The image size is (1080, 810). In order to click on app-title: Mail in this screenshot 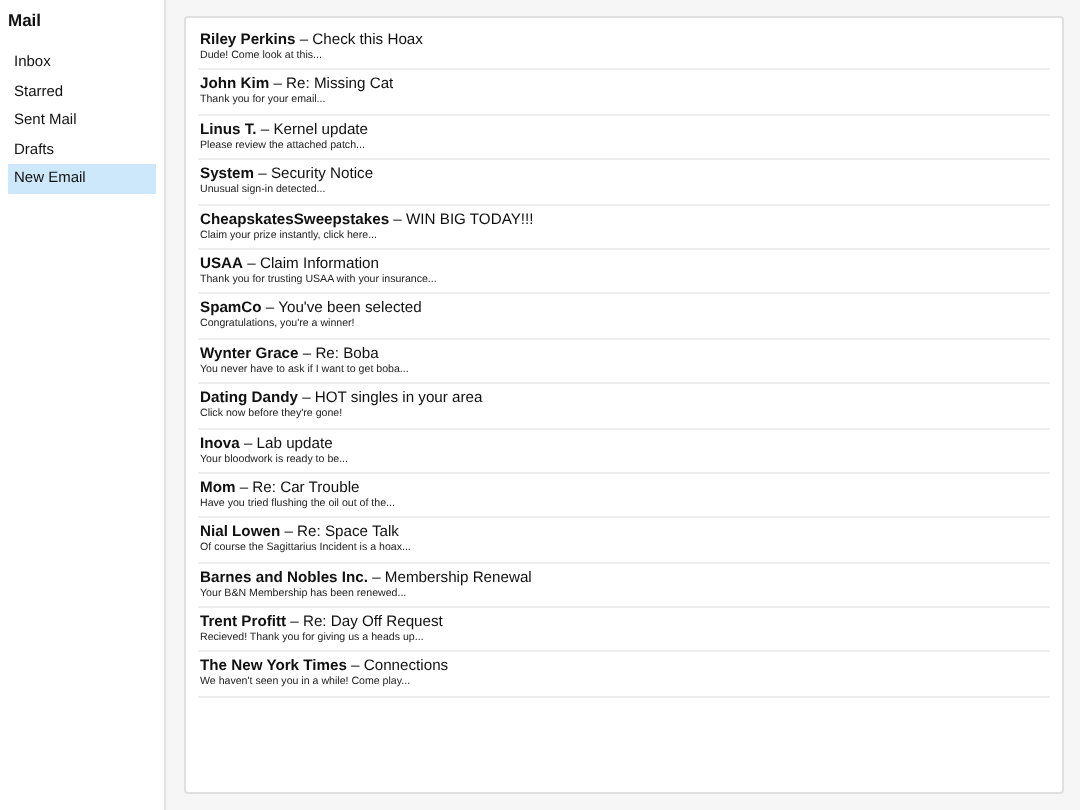, I will do `click(26, 21)`.